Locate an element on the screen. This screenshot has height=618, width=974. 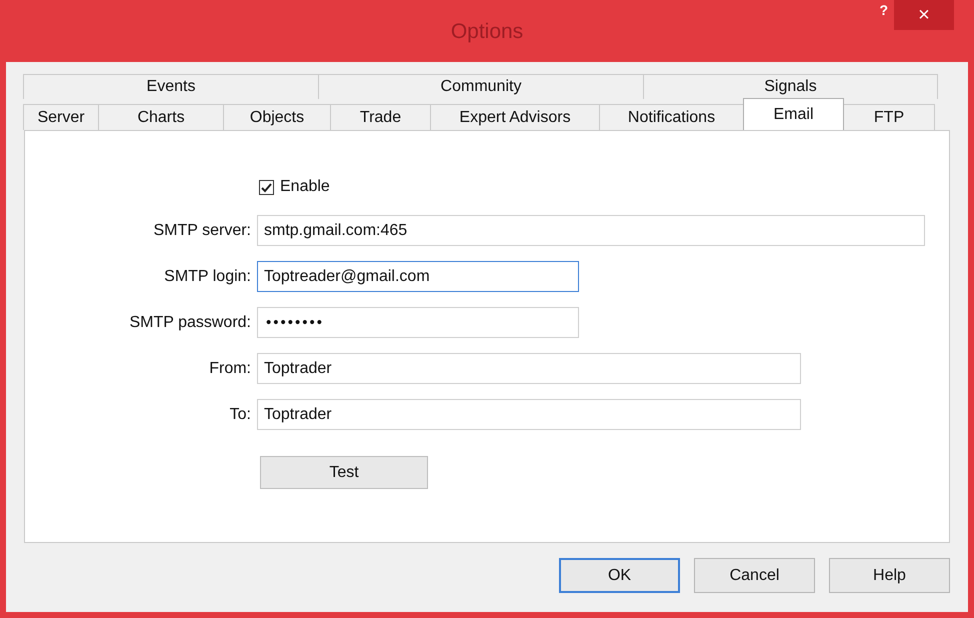
field-label: SMTP password: is located at coordinates (189, 323).